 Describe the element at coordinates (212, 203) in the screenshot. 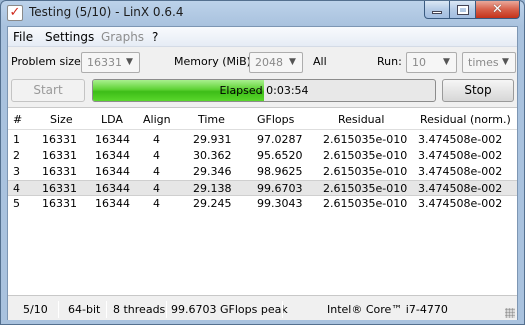

I see `table-cell: 29.245` at that location.